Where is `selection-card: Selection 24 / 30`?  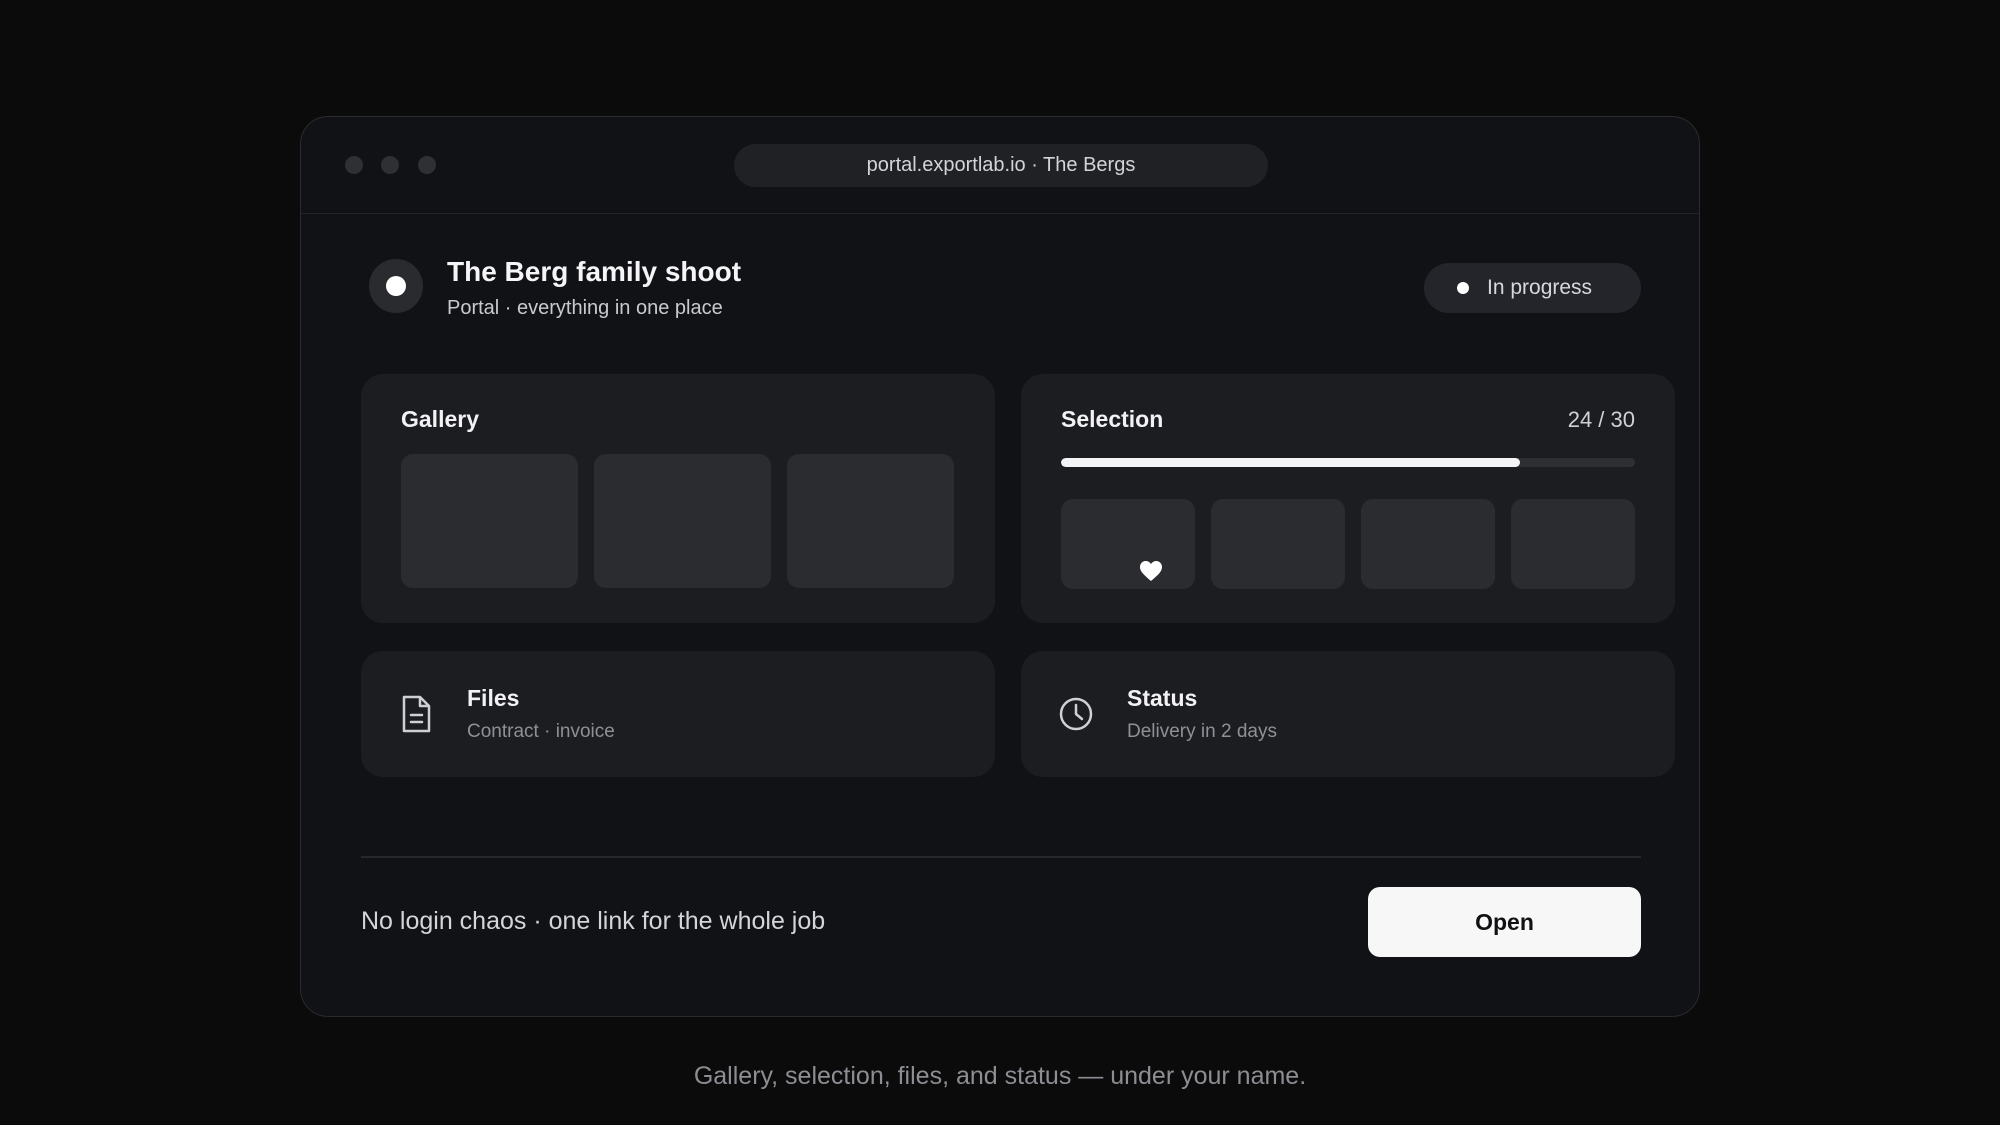
selection-card: Selection 24 / 30 is located at coordinates (1348, 498).